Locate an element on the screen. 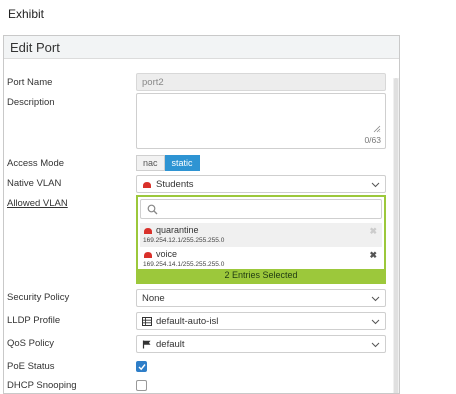 The height and width of the screenshot is (394, 456). scrollbar-thumb is located at coordinates (396, 235).